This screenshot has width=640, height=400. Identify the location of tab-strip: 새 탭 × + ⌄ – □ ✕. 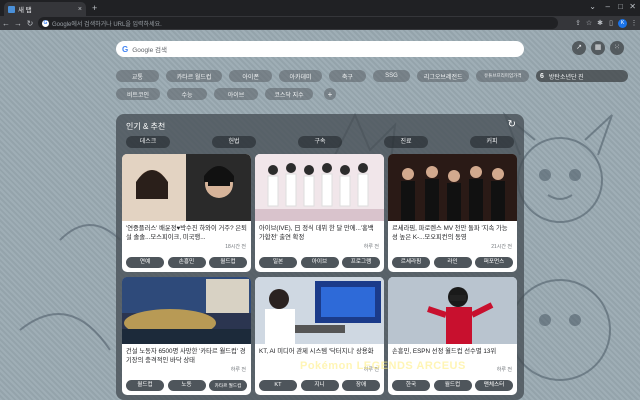
(320, 8).